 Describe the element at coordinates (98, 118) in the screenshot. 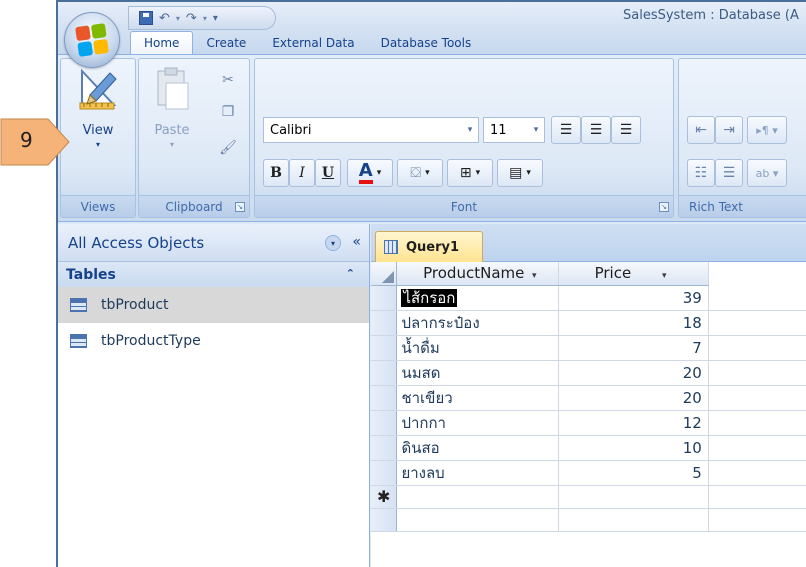

I see `view-button: View ▾` at that location.